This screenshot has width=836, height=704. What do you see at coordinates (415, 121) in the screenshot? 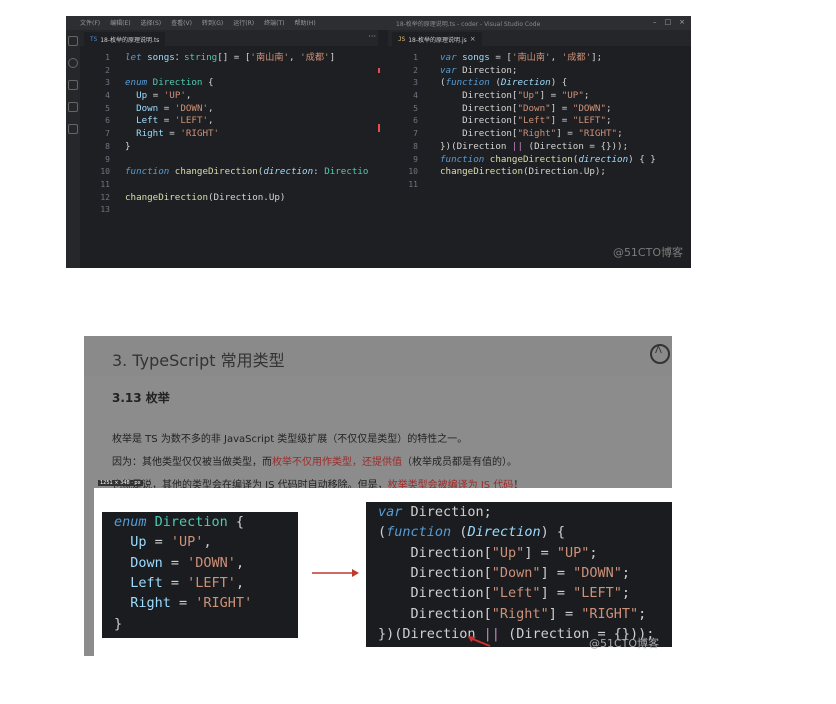
I see `line-number: 6` at bounding box center [415, 121].